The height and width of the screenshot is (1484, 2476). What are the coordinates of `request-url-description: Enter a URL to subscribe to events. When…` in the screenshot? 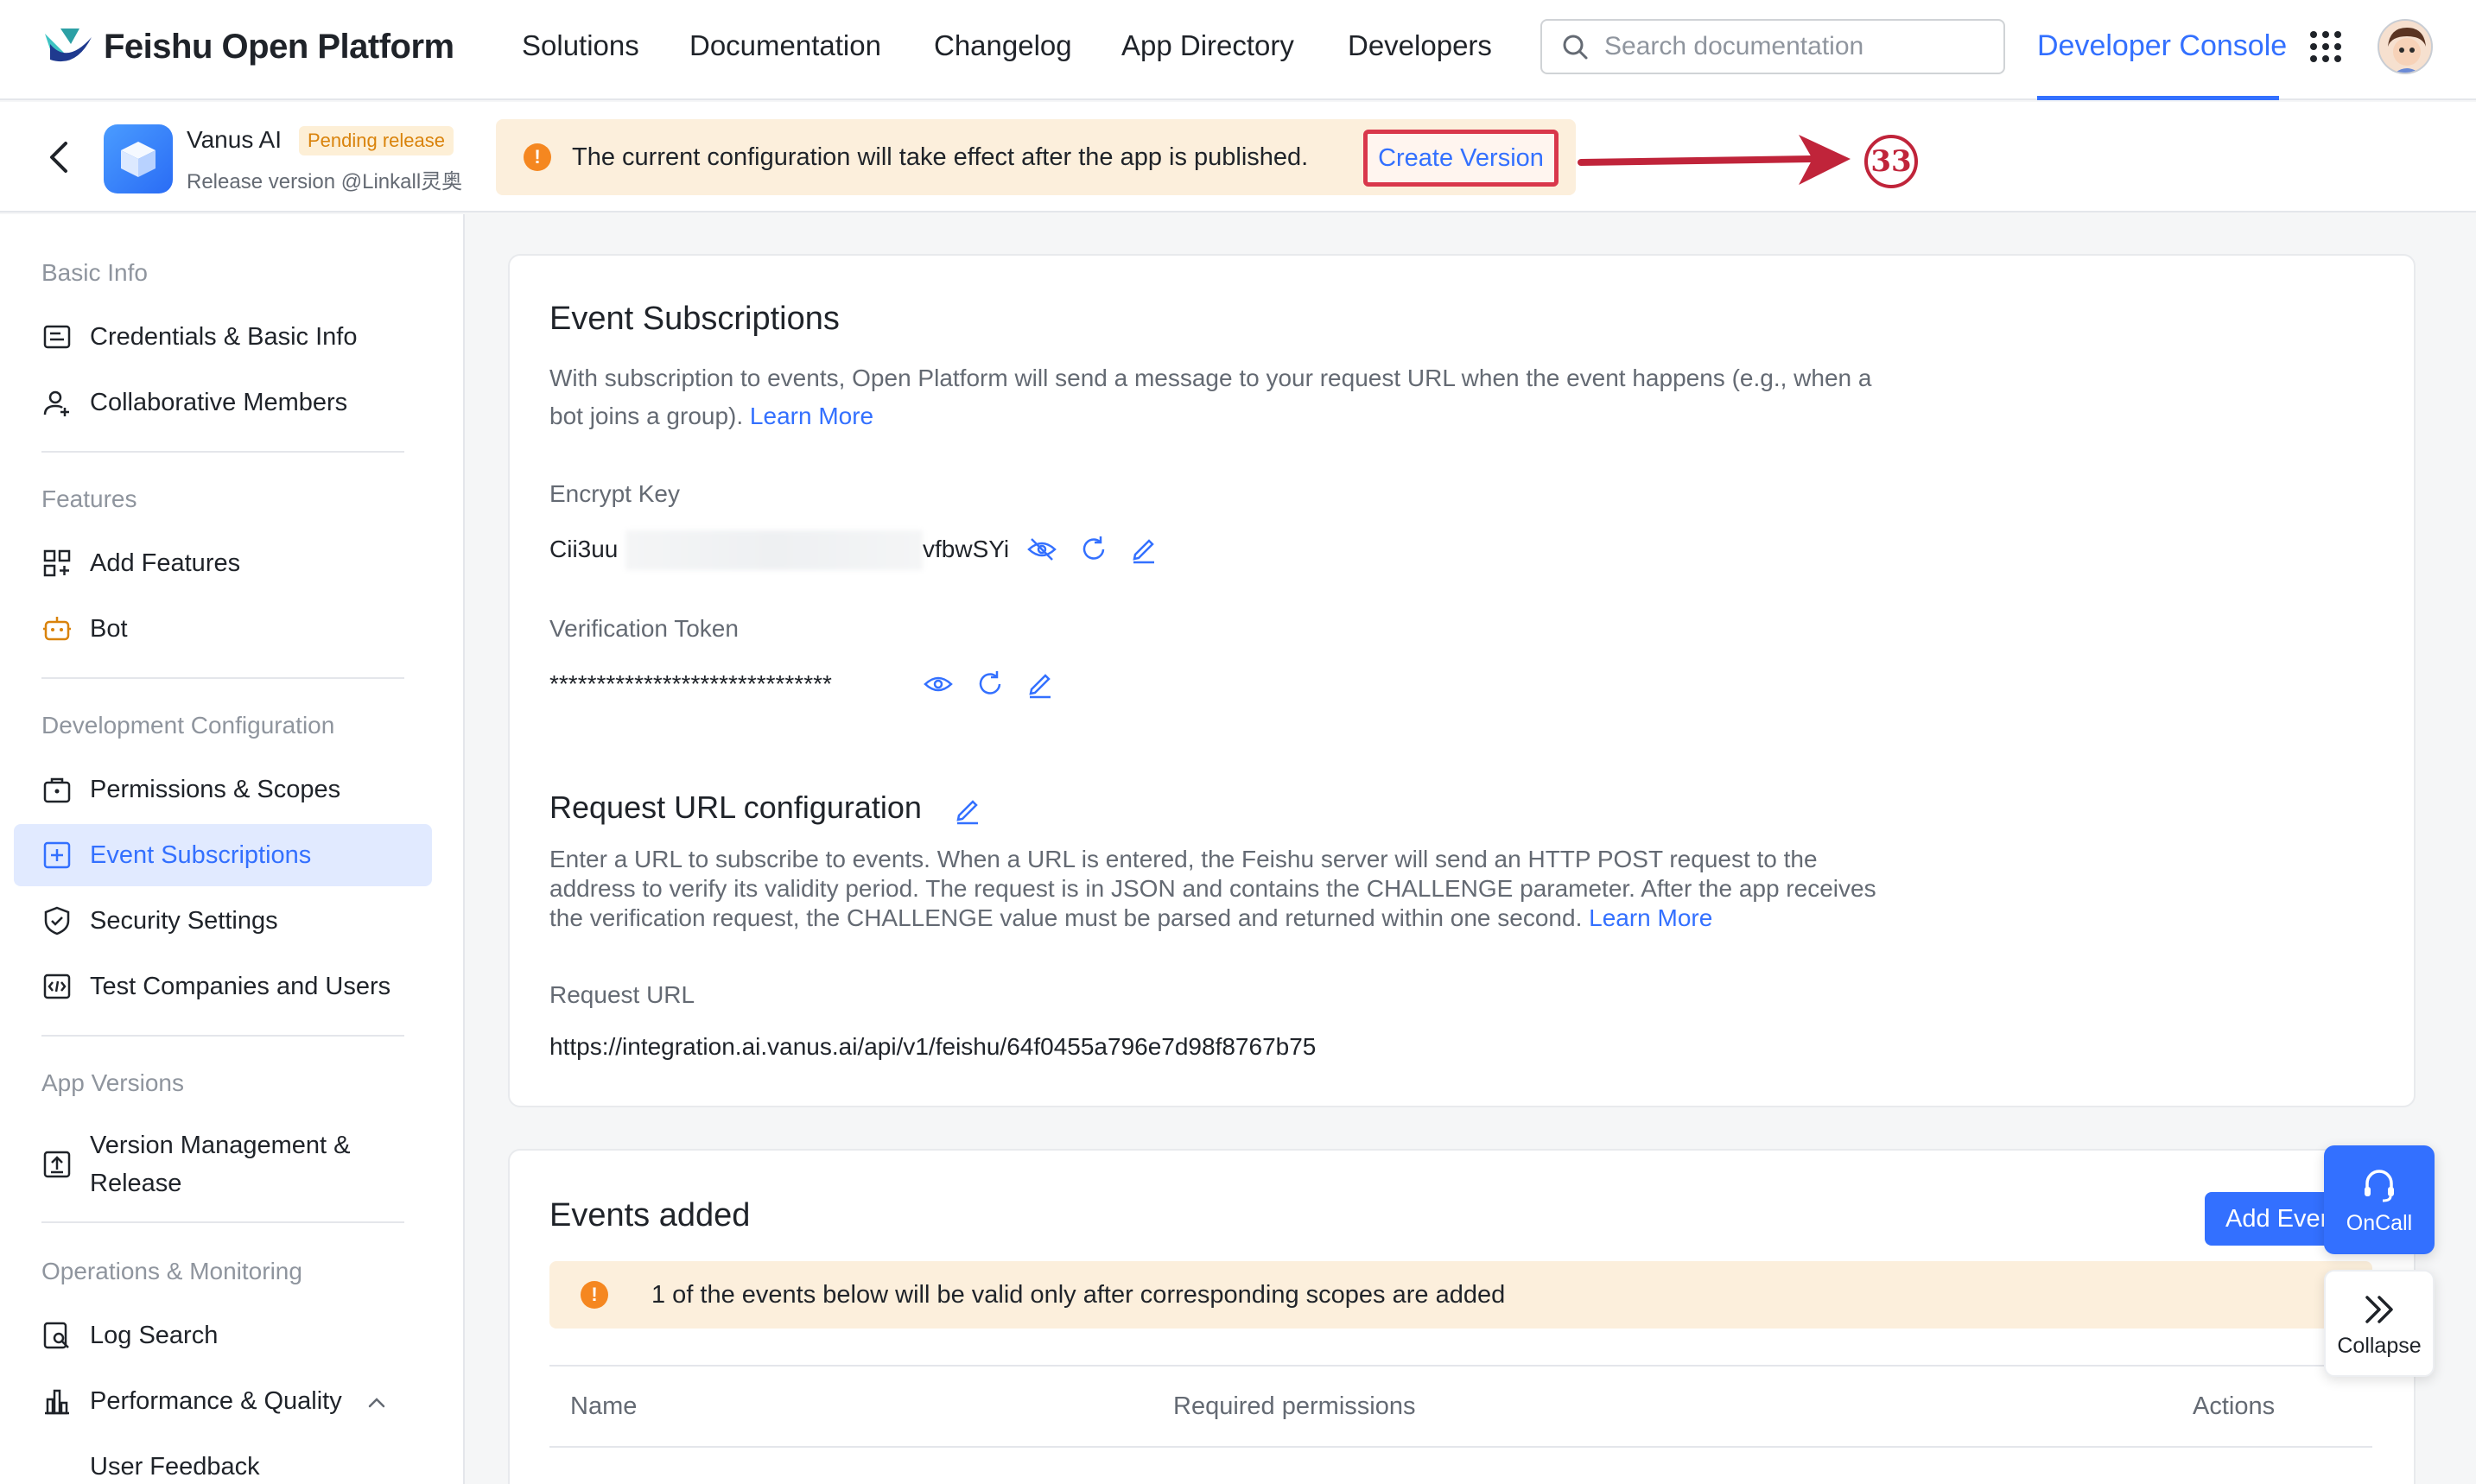 It's located at (1258, 889).